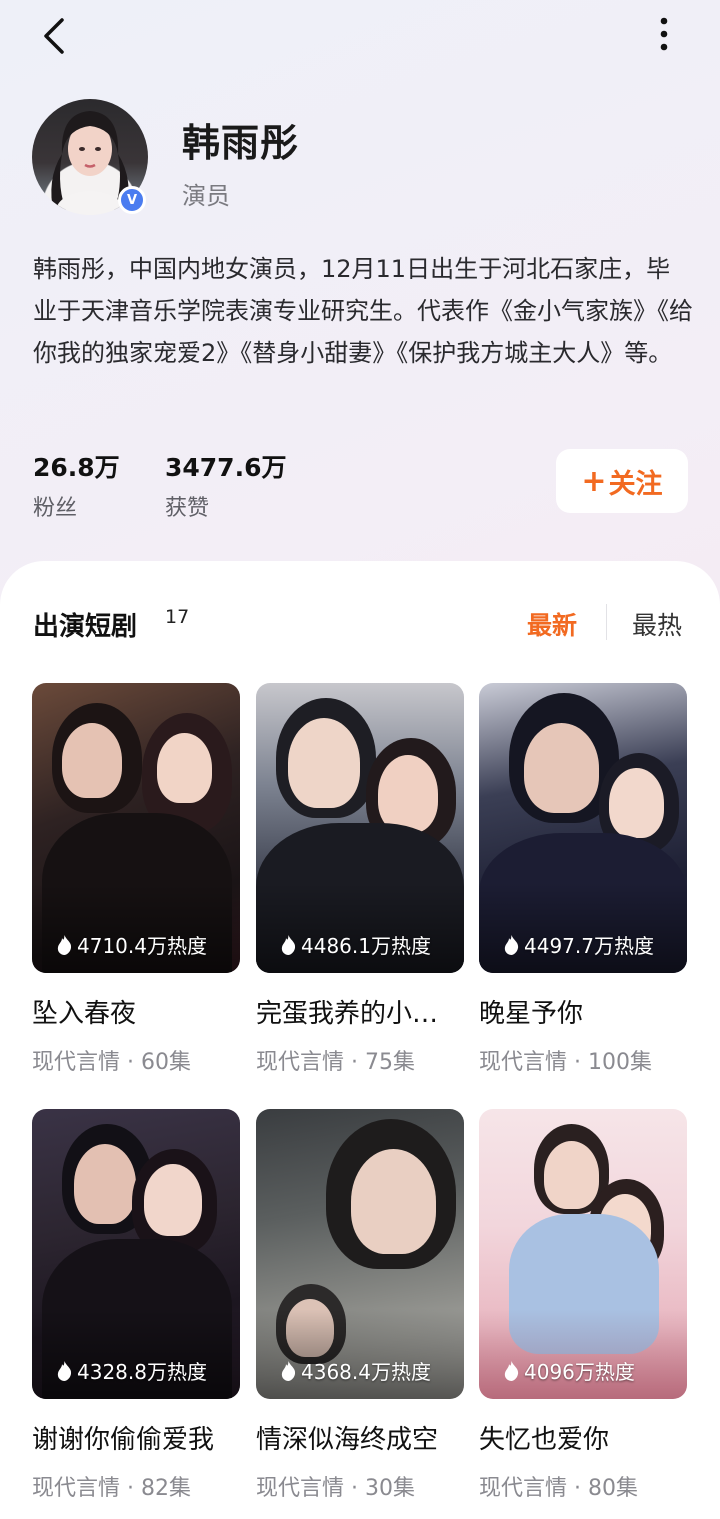  What do you see at coordinates (177, 617) in the screenshot?
I see `section-count: 17` at bounding box center [177, 617].